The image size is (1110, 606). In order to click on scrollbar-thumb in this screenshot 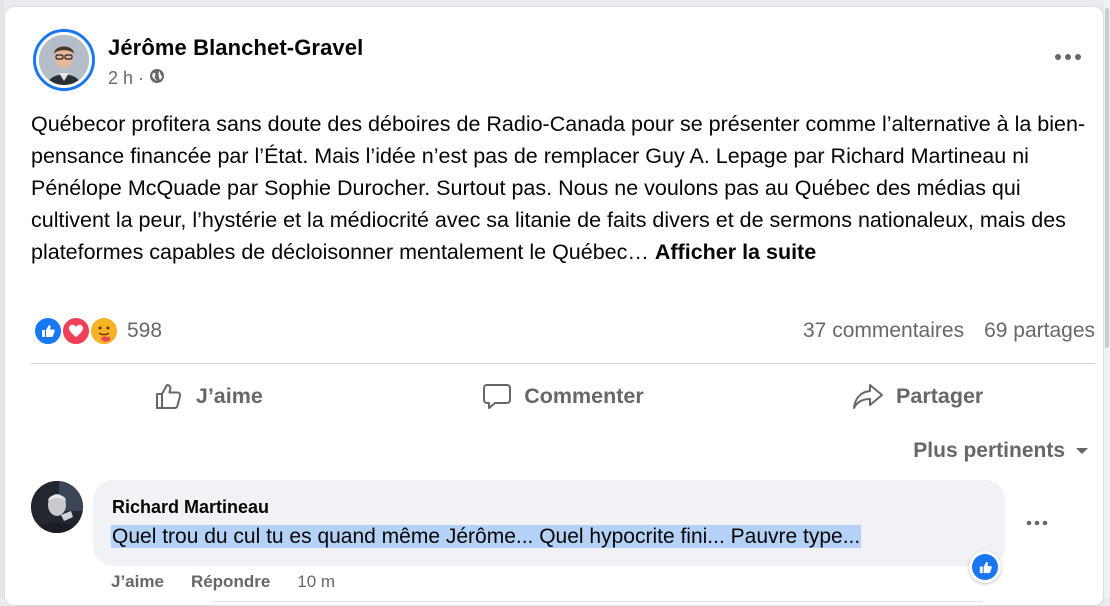, I will do `click(1107, 178)`.